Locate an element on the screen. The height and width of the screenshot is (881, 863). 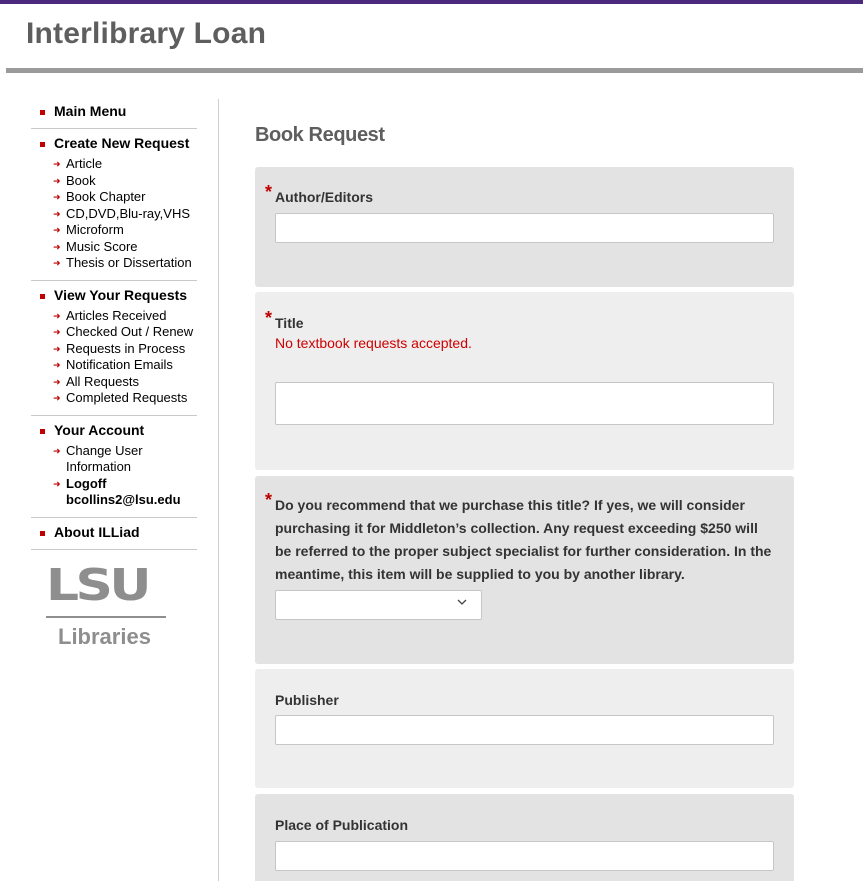
nav-create-new-request: Create New Request is located at coordinates (114, 143).